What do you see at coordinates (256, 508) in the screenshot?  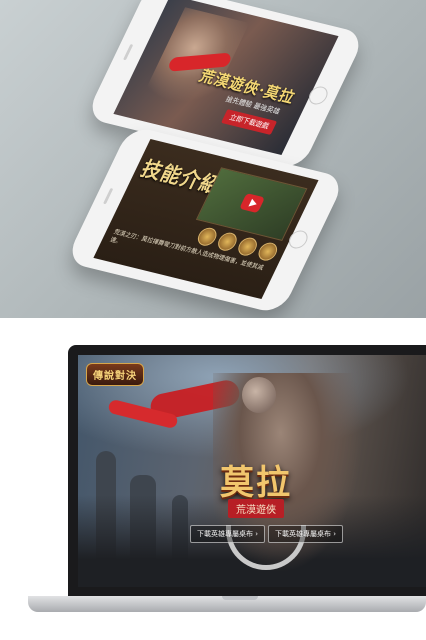 I see `hero-subtitle-badge: 荒漠遊俠` at bounding box center [256, 508].